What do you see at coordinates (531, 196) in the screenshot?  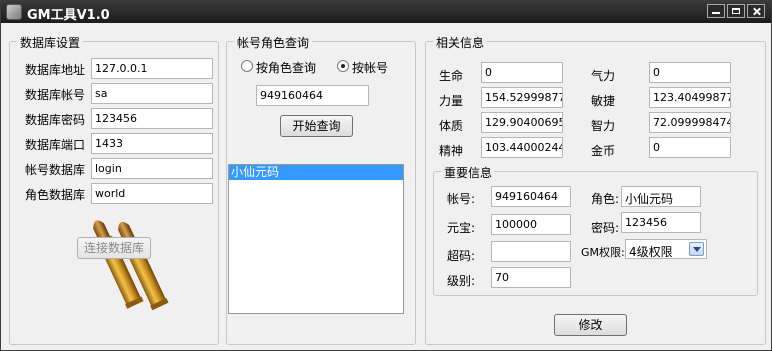 I see `account-field: 949160464` at bounding box center [531, 196].